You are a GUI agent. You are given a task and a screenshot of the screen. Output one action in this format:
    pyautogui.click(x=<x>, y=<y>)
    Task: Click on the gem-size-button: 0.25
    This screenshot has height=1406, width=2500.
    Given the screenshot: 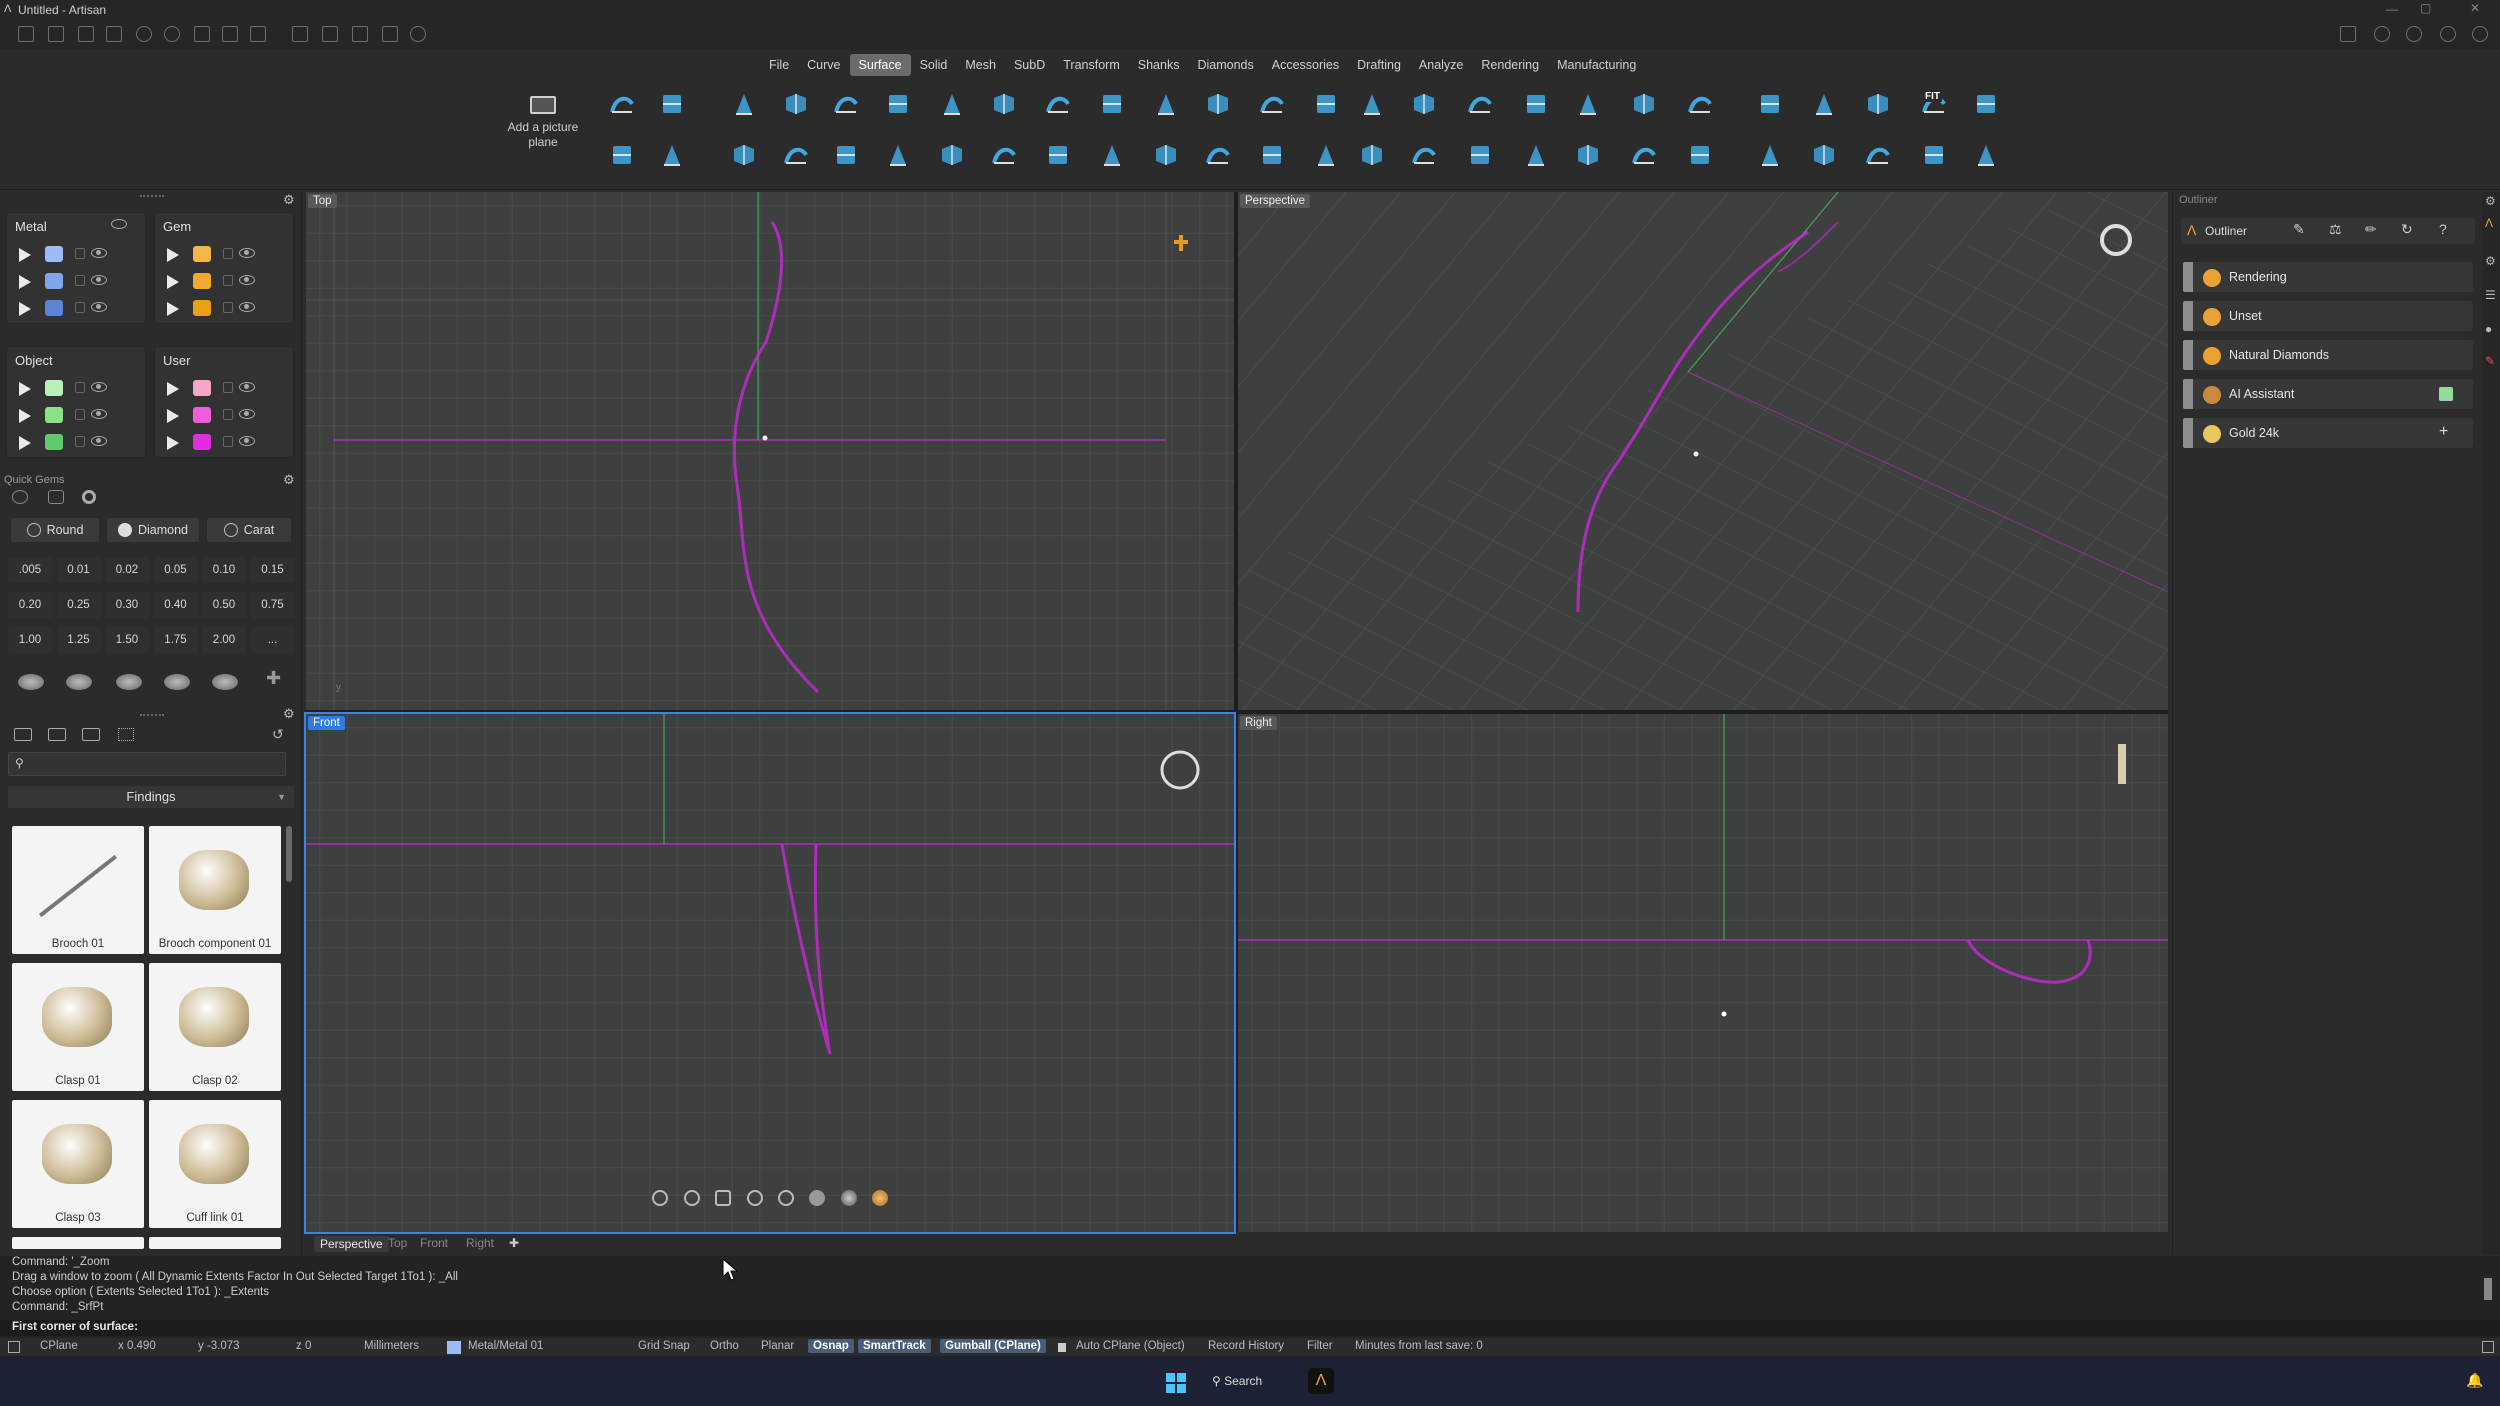 What is the action you would take?
    pyautogui.click(x=78, y=605)
    